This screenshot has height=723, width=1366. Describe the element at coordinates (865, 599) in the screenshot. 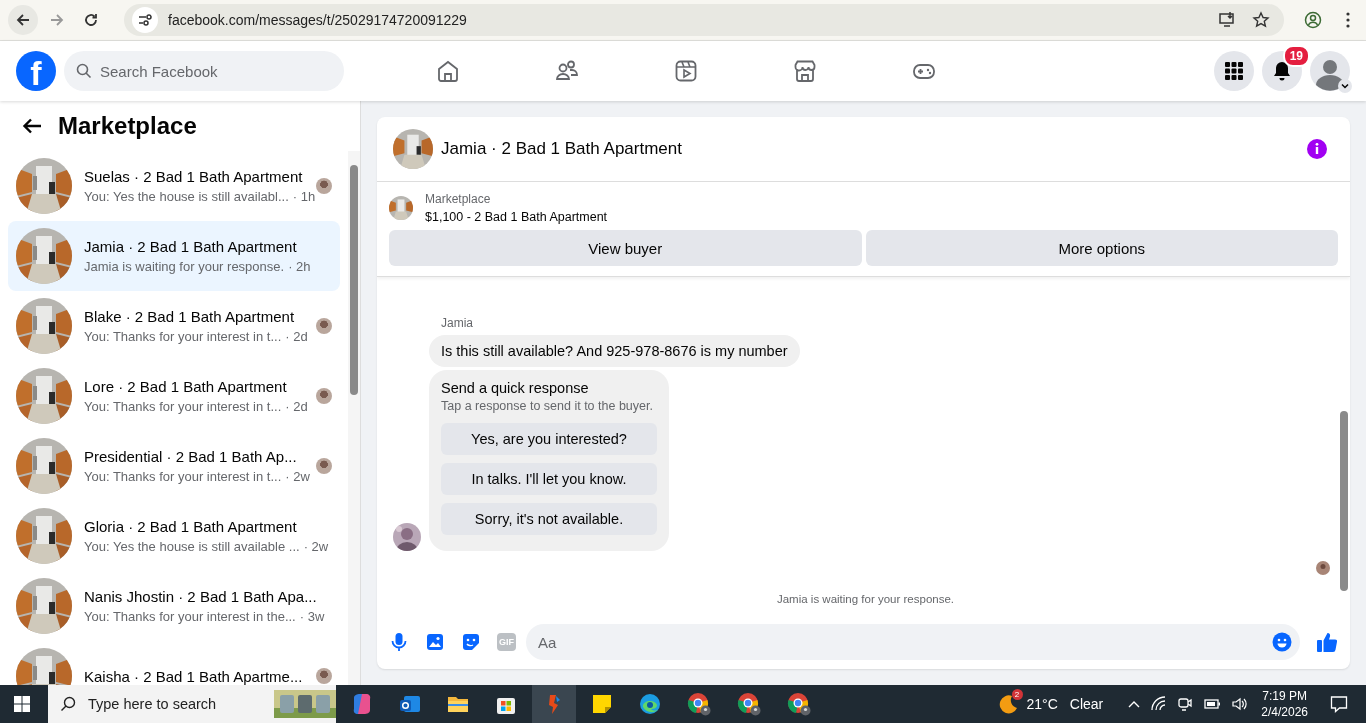

I see `status-text: Jamia is waiting for your response.` at that location.